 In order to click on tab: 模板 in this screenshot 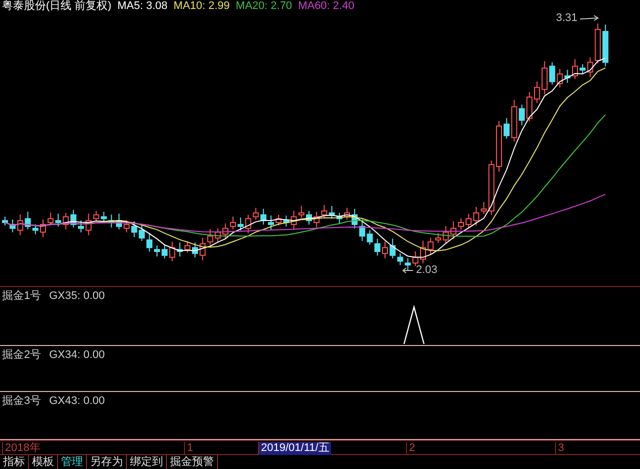, I will do `click(43, 462)`.